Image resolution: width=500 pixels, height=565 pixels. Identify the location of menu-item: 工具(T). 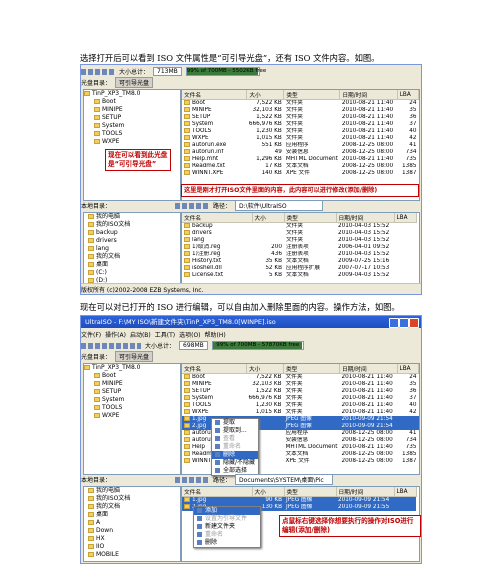
(165, 334).